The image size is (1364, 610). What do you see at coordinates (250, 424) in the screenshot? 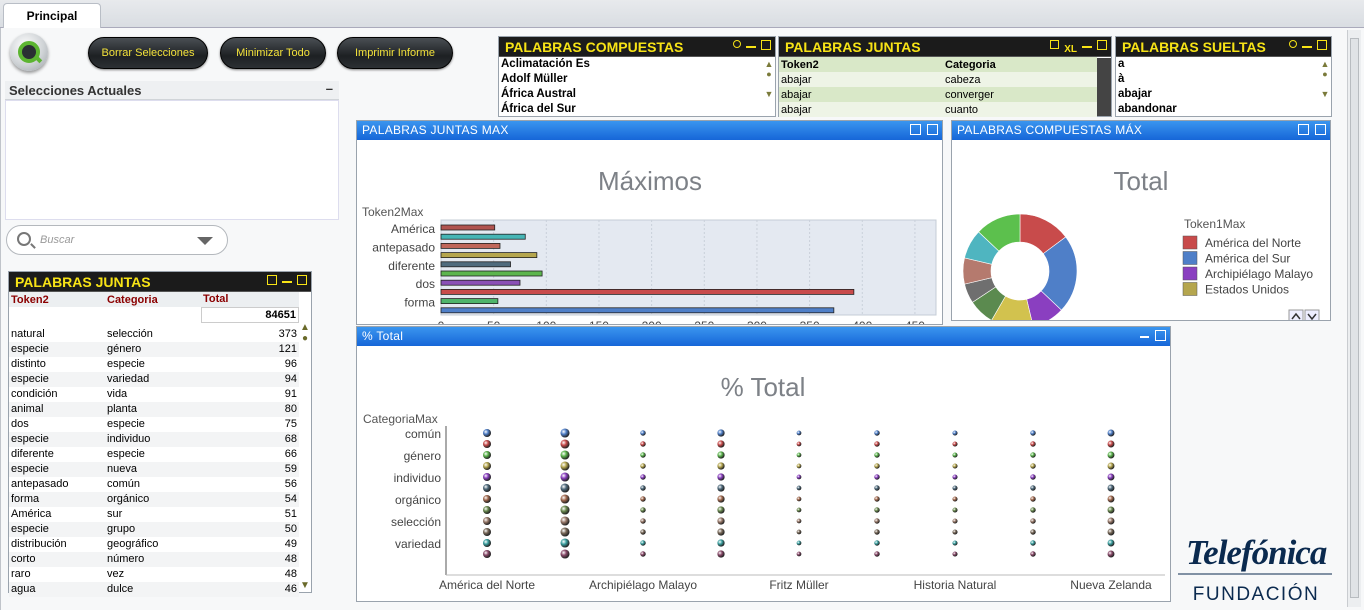
I see `table-cell: 75` at bounding box center [250, 424].